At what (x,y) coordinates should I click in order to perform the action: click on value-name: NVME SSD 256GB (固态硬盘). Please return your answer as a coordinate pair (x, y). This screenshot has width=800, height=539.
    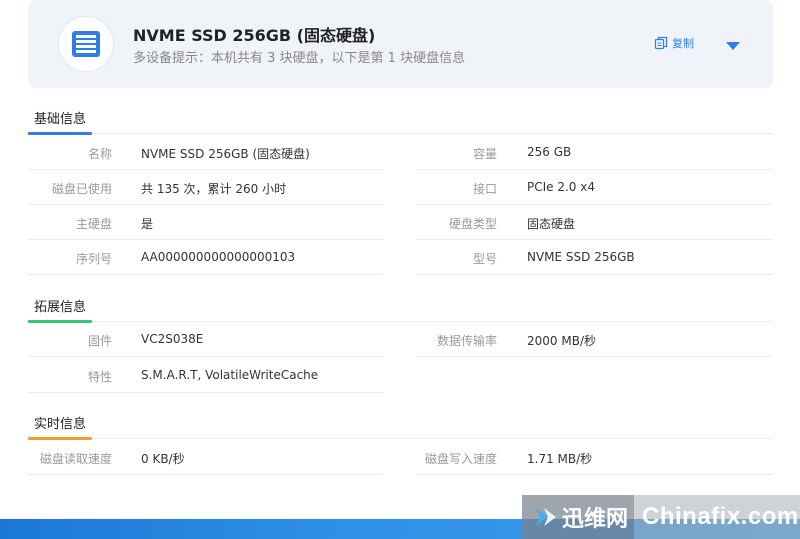
    Looking at the image, I should click on (225, 154).